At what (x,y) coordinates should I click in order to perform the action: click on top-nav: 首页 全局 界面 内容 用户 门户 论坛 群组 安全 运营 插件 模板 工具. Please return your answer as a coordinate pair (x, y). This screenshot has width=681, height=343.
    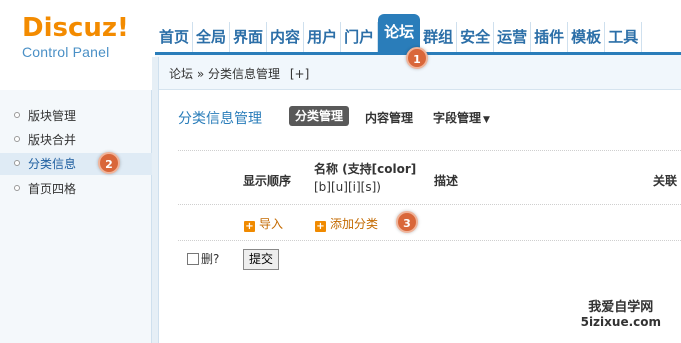
    Looking at the image, I should click on (399, 33).